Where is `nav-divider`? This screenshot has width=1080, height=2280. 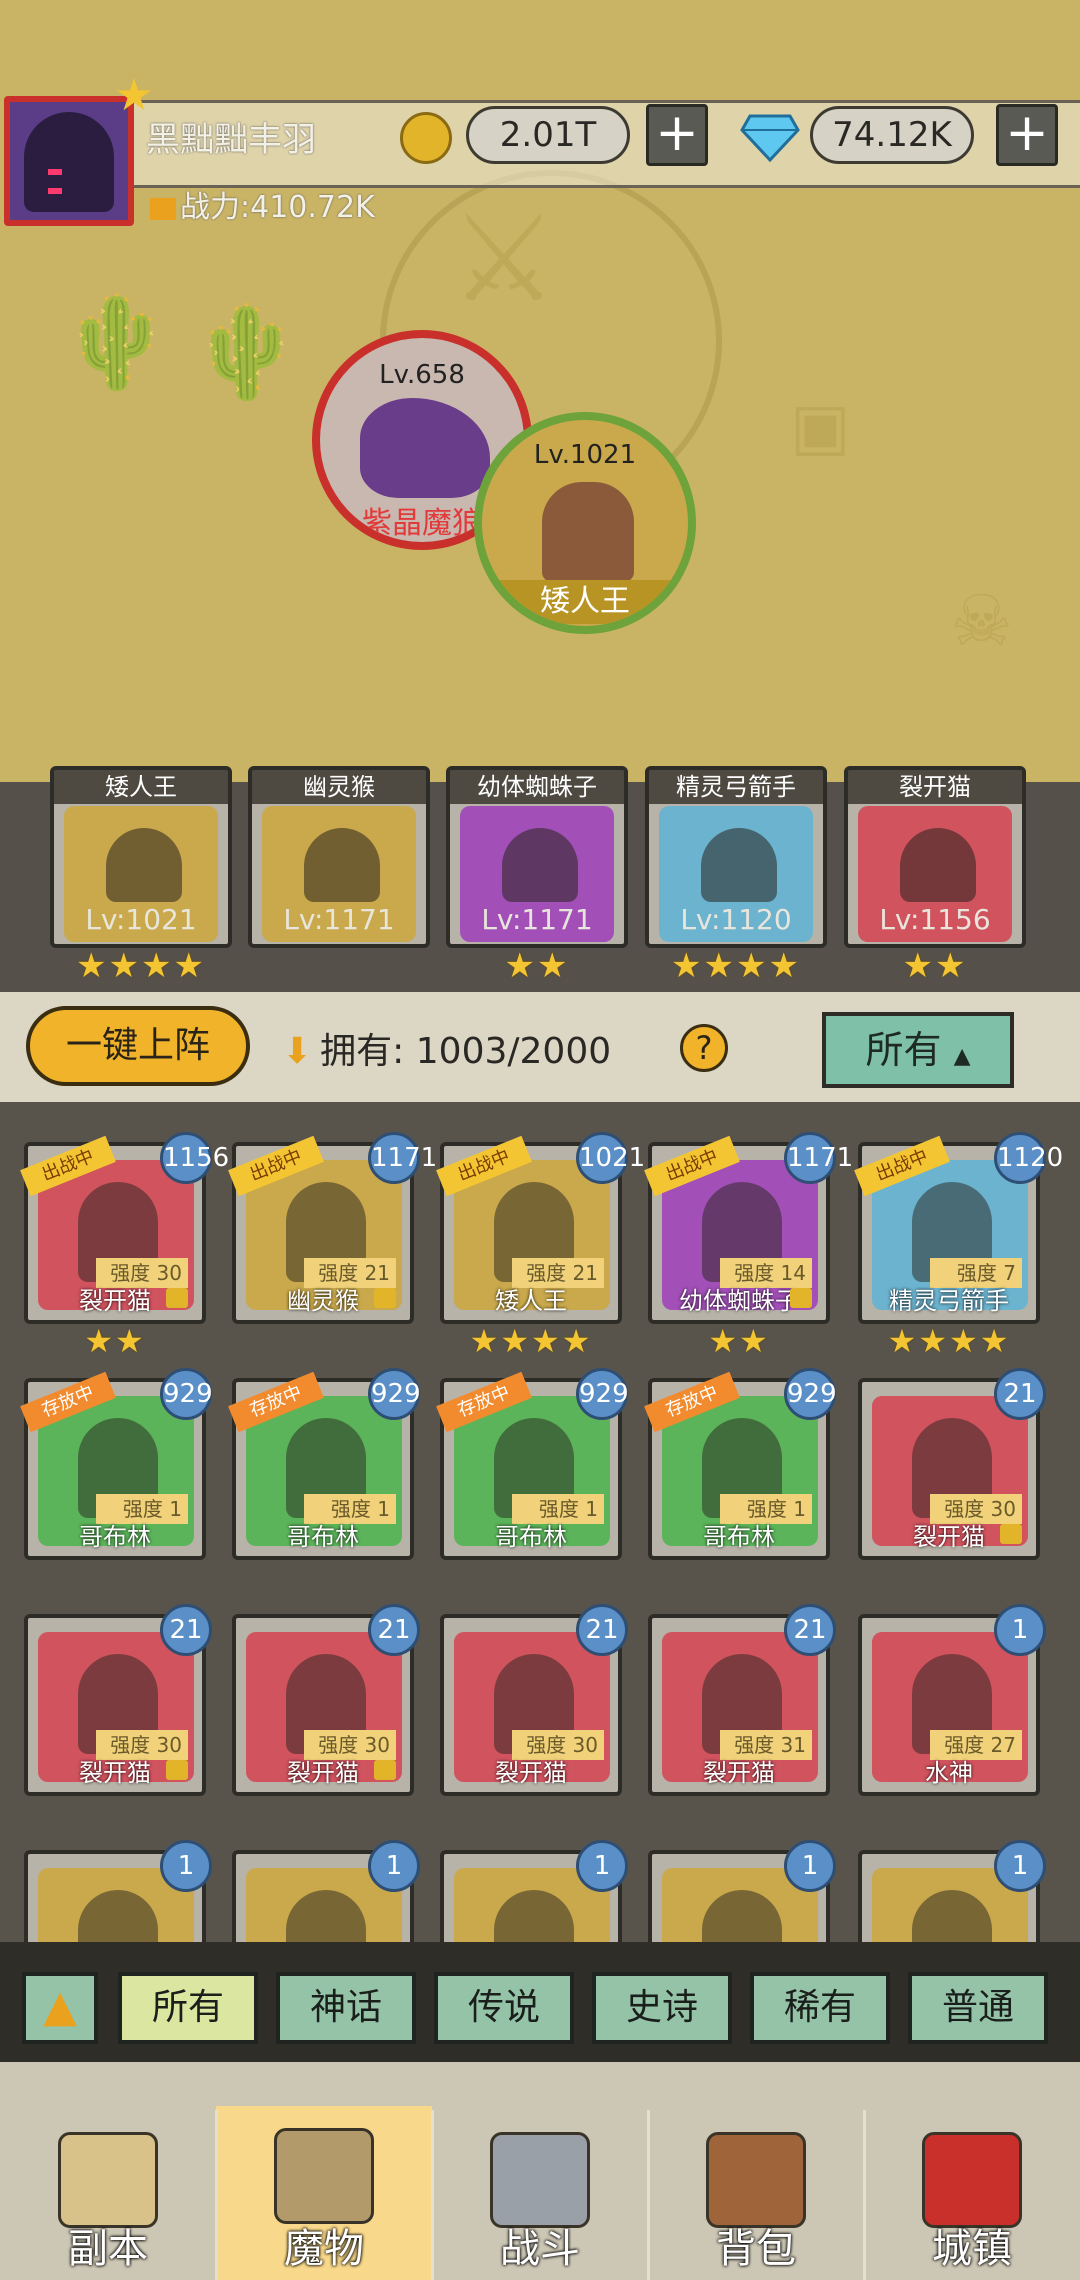
nav-divider is located at coordinates (864, 2195).